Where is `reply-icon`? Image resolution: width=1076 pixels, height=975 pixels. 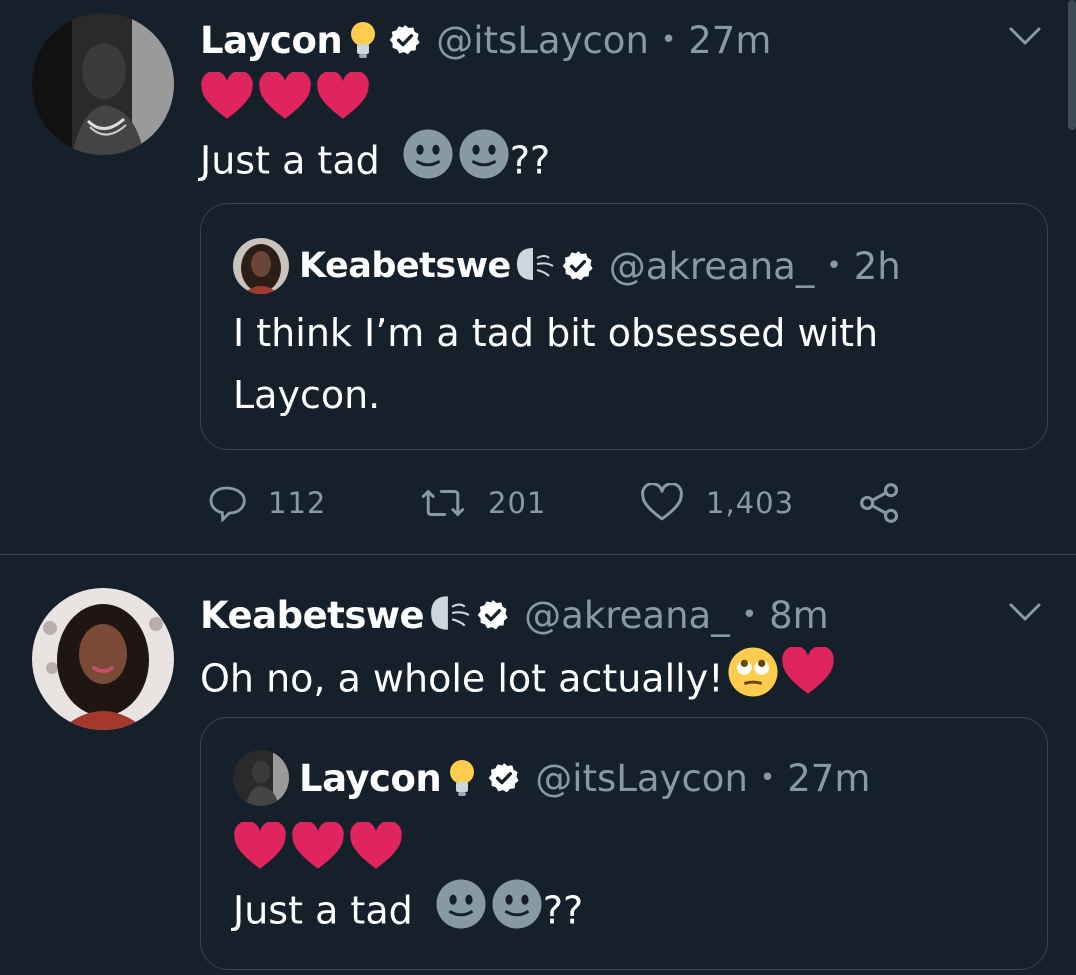 reply-icon is located at coordinates (227, 504).